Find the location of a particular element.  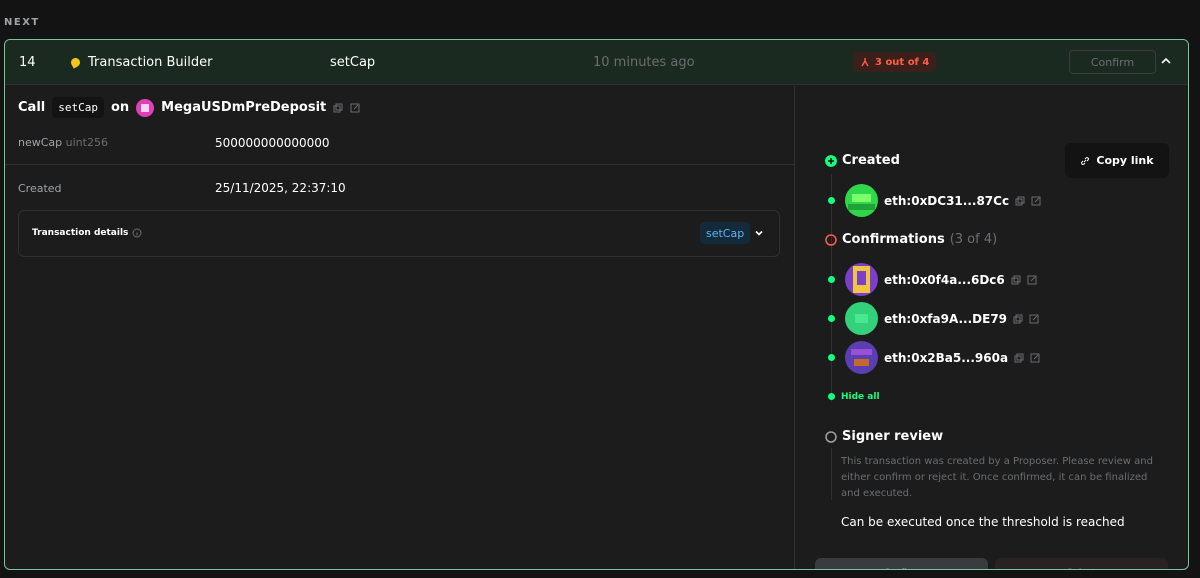

chevron-up-icon is located at coordinates (1166, 61).